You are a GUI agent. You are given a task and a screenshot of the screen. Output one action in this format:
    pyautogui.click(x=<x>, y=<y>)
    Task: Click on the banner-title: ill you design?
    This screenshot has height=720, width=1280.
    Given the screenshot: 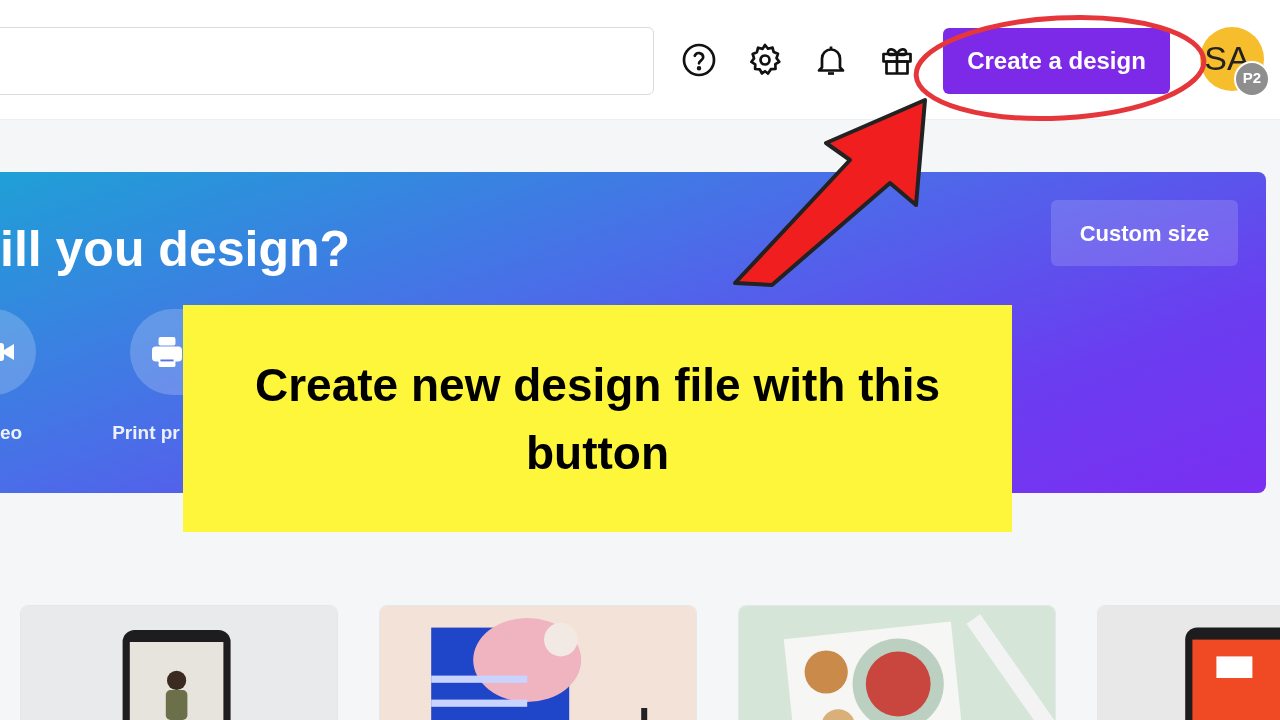 What is the action you would take?
    pyautogui.click(x=175, y=249)
    